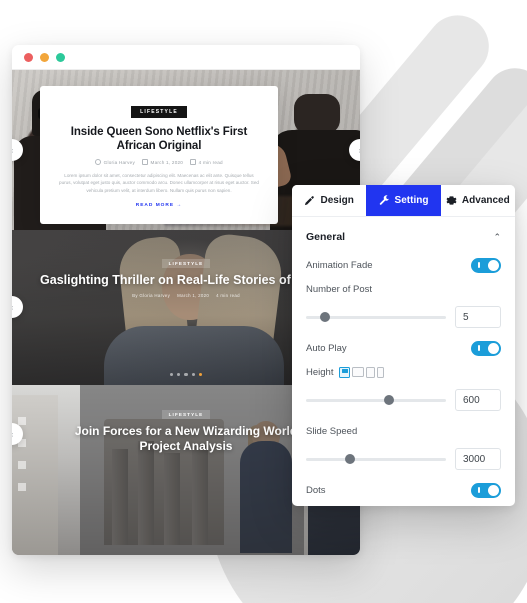  Describe the element at coordinates (193, 295) in the screenshot. I see `slide-2-date: March 1, 2020` at that location.